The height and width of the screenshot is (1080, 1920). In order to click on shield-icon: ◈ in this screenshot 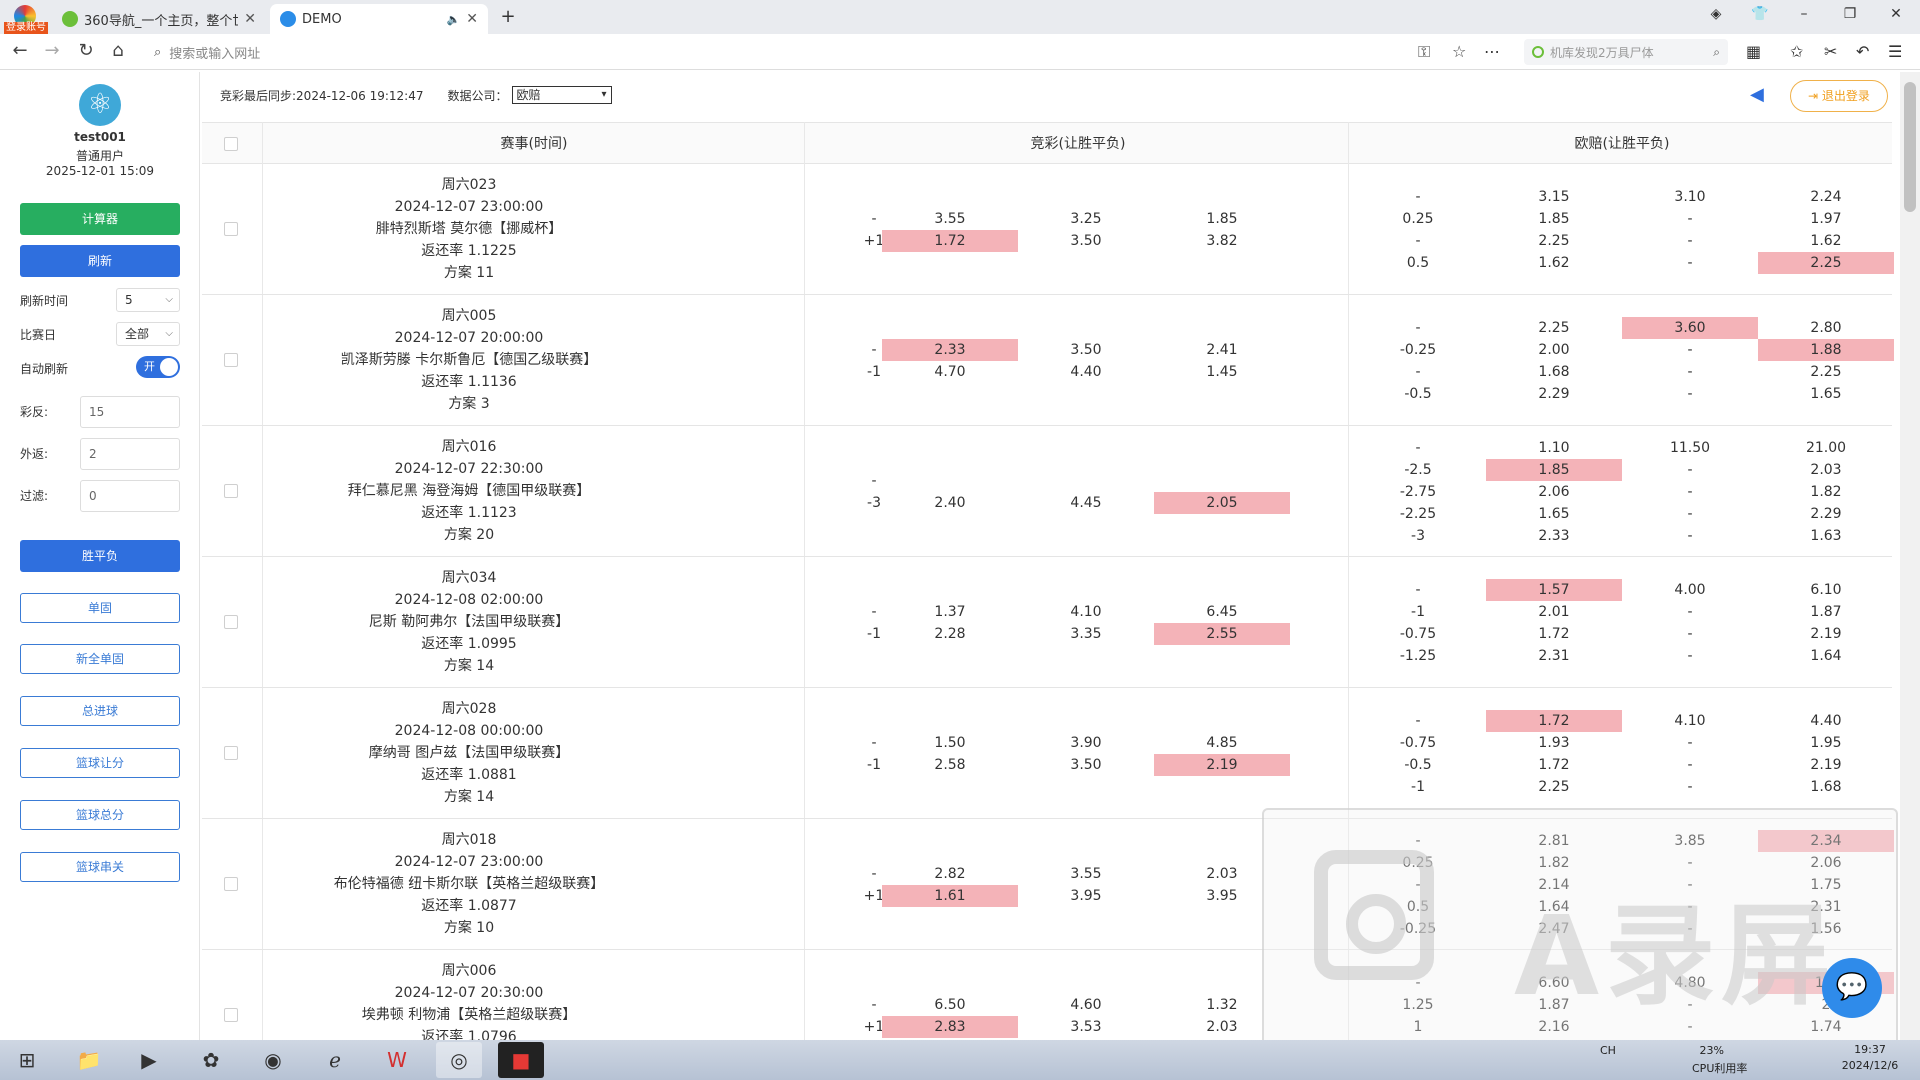, I will do `click(1716, 17)`.